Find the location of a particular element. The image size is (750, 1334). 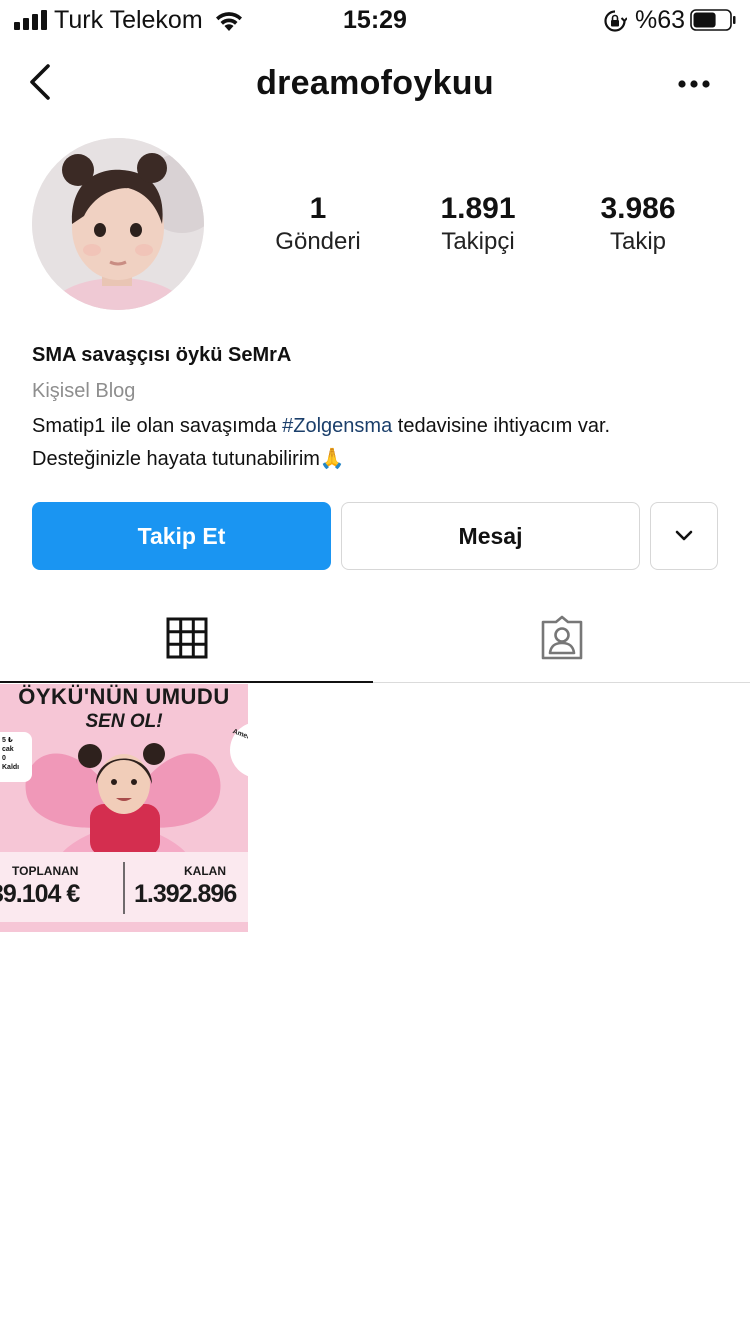

post-counter-badge: 5 ₺ cak 0 Kaldı is located at coordinates (16, 757).